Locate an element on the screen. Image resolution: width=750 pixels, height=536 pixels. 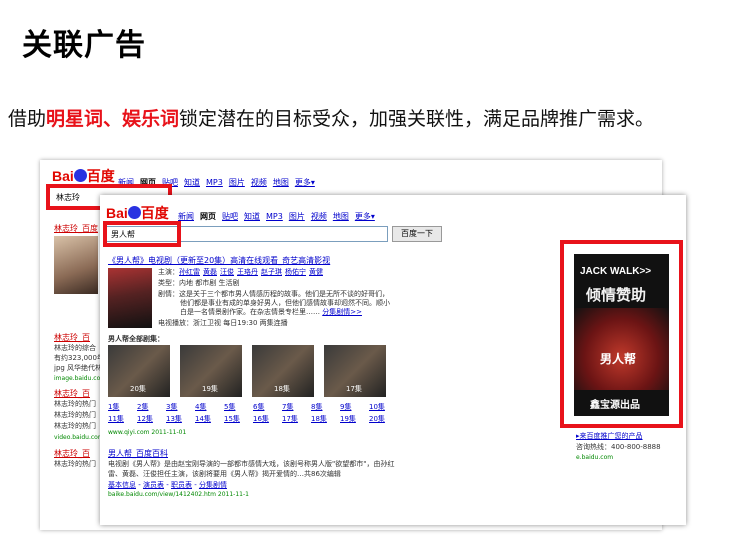
search-button: 百度一下 is located at coordinates (417, 234).